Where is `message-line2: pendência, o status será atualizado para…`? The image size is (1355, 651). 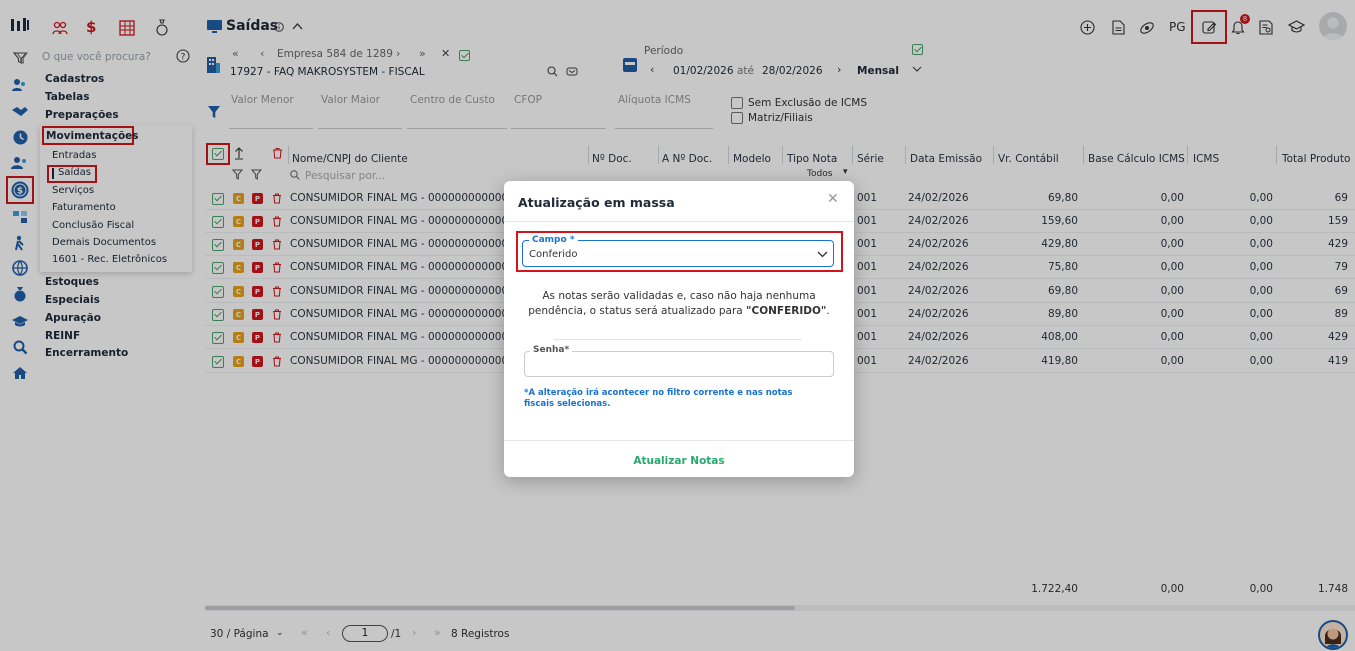
message-line2: pendência, o status será atualizado para… is located at coordinates (679, 311).